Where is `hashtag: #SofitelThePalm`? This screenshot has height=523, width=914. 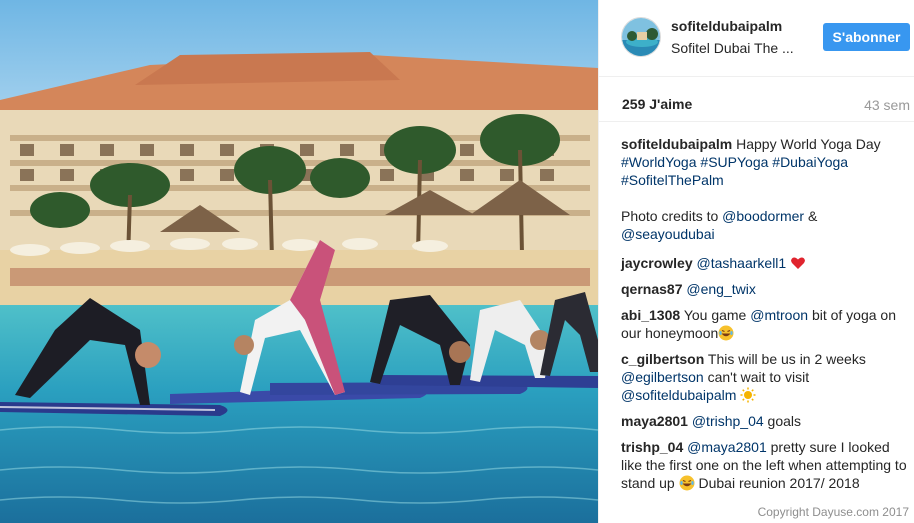
hashtag: #SofitelThePalm is located at coordinates (672, 180).